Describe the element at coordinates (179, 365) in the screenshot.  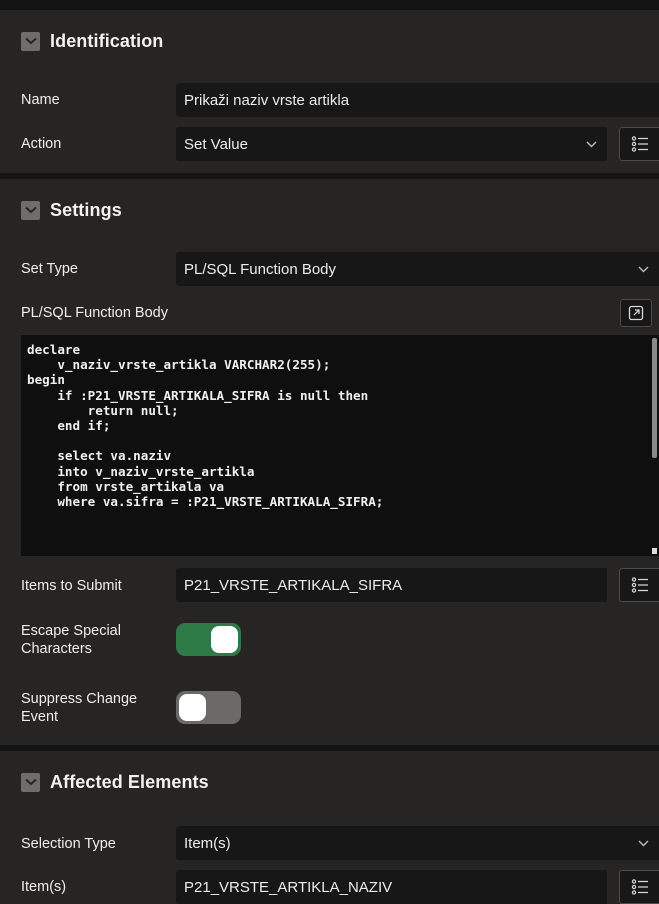
I see `code-line: v_naziv_vrste_artikla VARCHAR2(255);` at that location.